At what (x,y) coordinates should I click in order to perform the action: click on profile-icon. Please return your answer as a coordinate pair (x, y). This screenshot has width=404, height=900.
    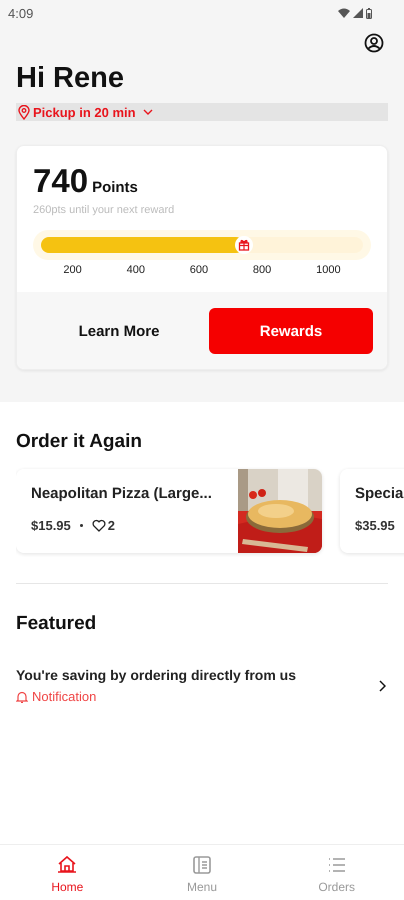
    Looking at the image, I should click on (374, 43).